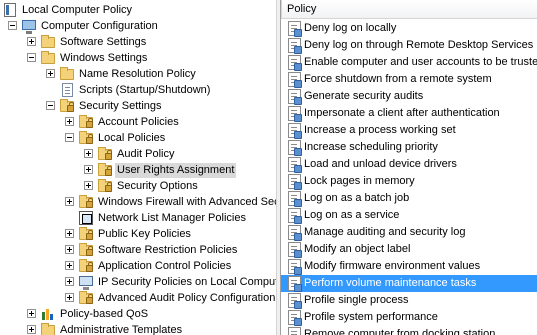  I want to click on policy-row: Modify an object label, so click(409, 249).